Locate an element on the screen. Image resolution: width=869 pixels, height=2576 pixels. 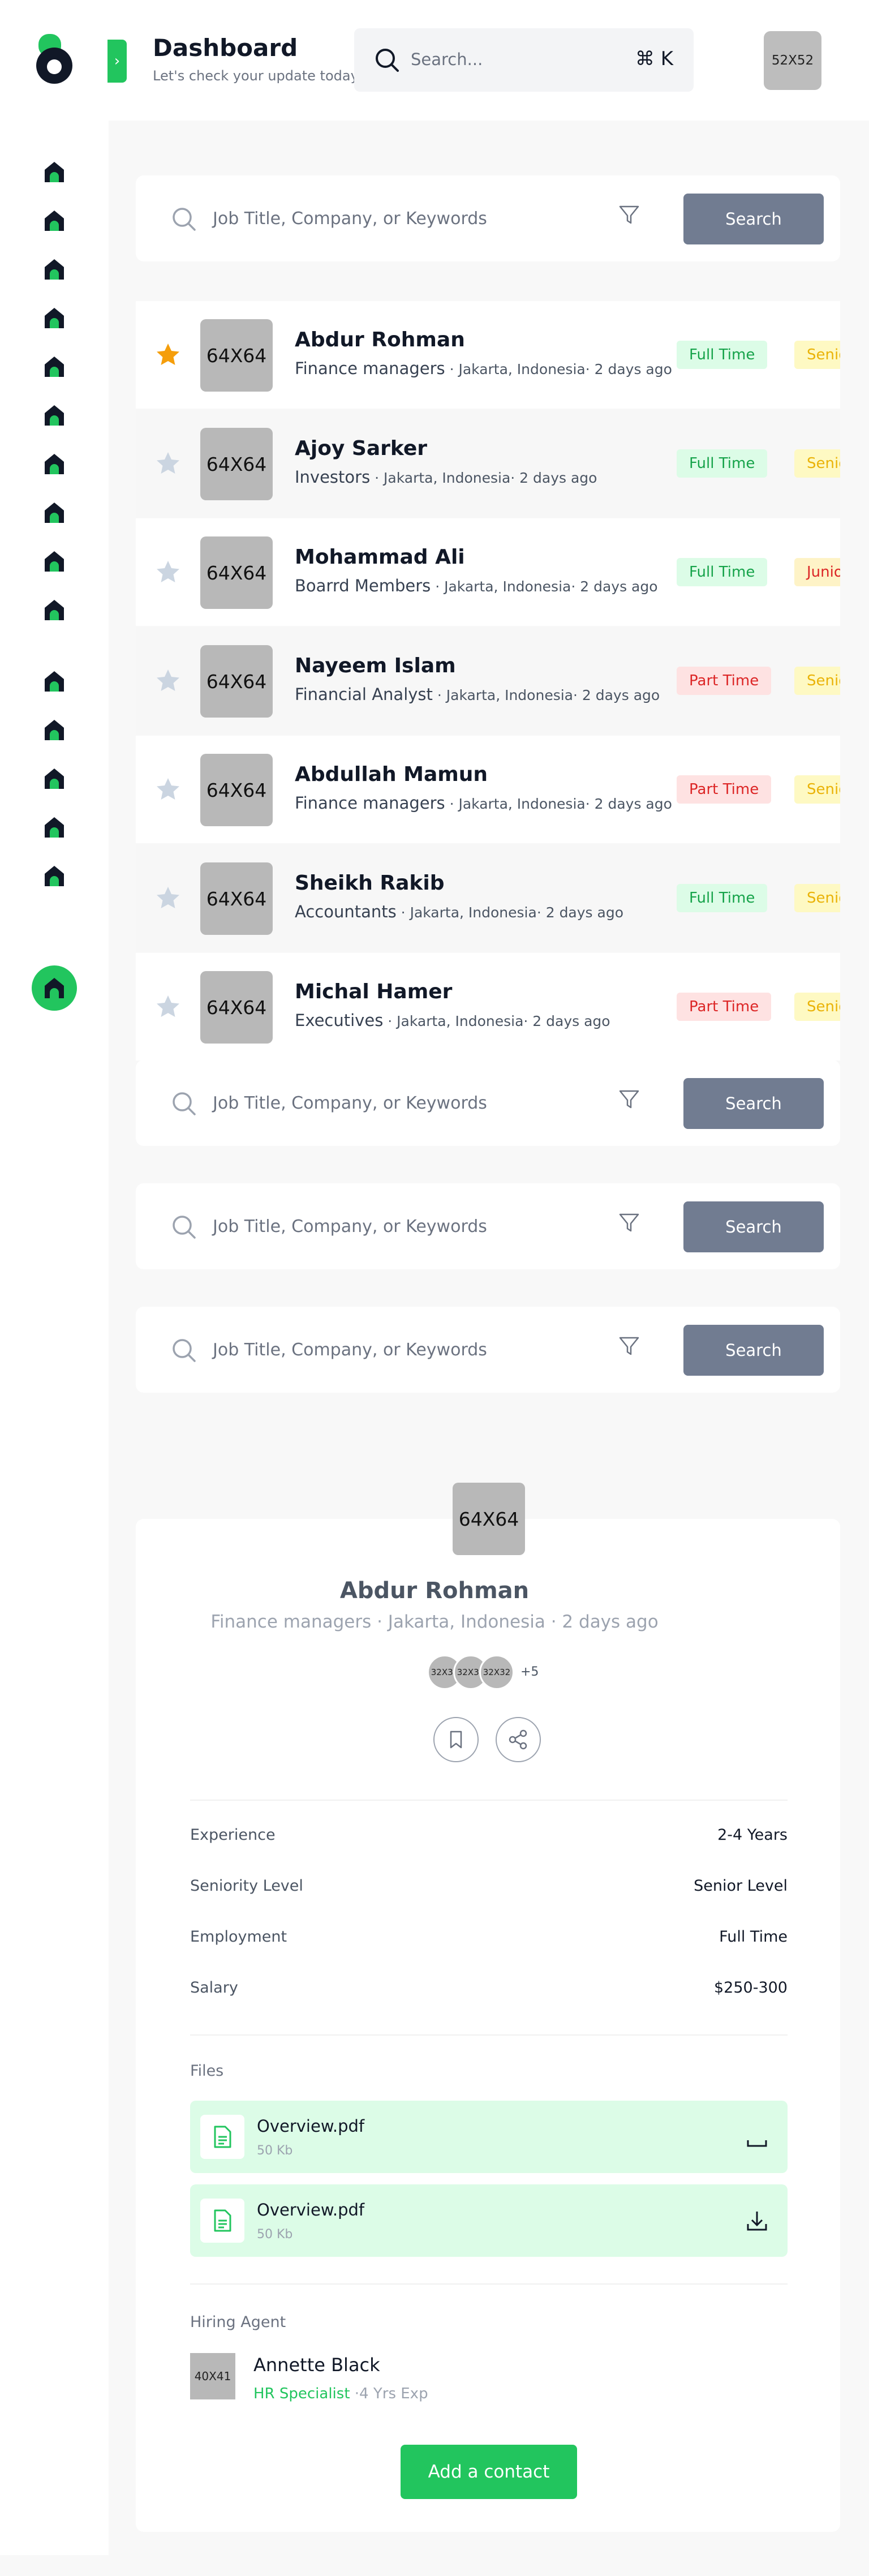
sidebar-toggle-button: › is located at coordinates (117, 61).